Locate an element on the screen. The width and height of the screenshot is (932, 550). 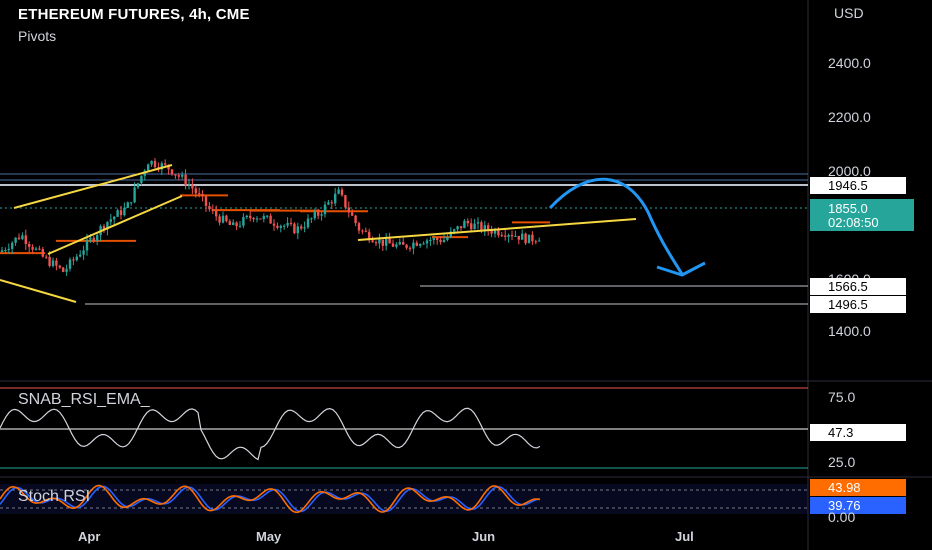
stoch-k-tag: 43.98 is located at coordinates (858, 487).